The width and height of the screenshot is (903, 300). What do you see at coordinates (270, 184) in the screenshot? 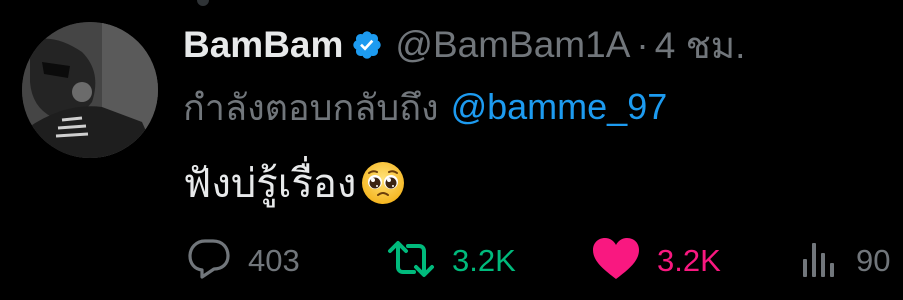
I see `tweet-text: ฟังบ่รู้เรื่อง` at bounding box center [270, 184].